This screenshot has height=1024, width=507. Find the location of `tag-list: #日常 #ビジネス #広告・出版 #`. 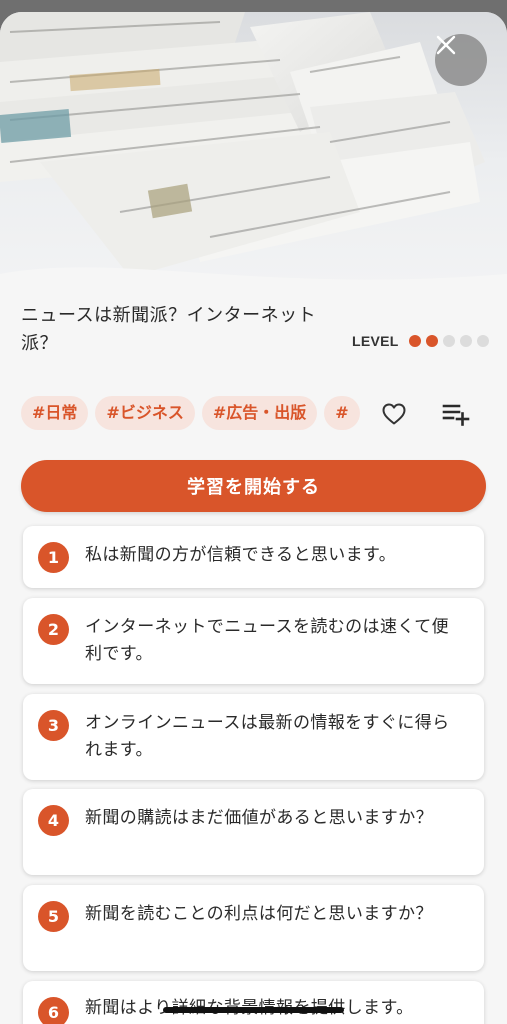

tag-list: #日常 #ビジネス #広告・出版 # is located at coordinates (192, 414).